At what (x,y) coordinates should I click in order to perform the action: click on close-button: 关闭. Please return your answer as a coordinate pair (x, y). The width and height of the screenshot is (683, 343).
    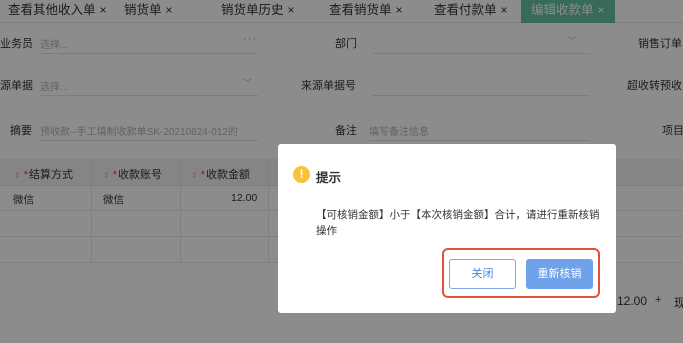
    Looking at the image, I should click on (482, 274).